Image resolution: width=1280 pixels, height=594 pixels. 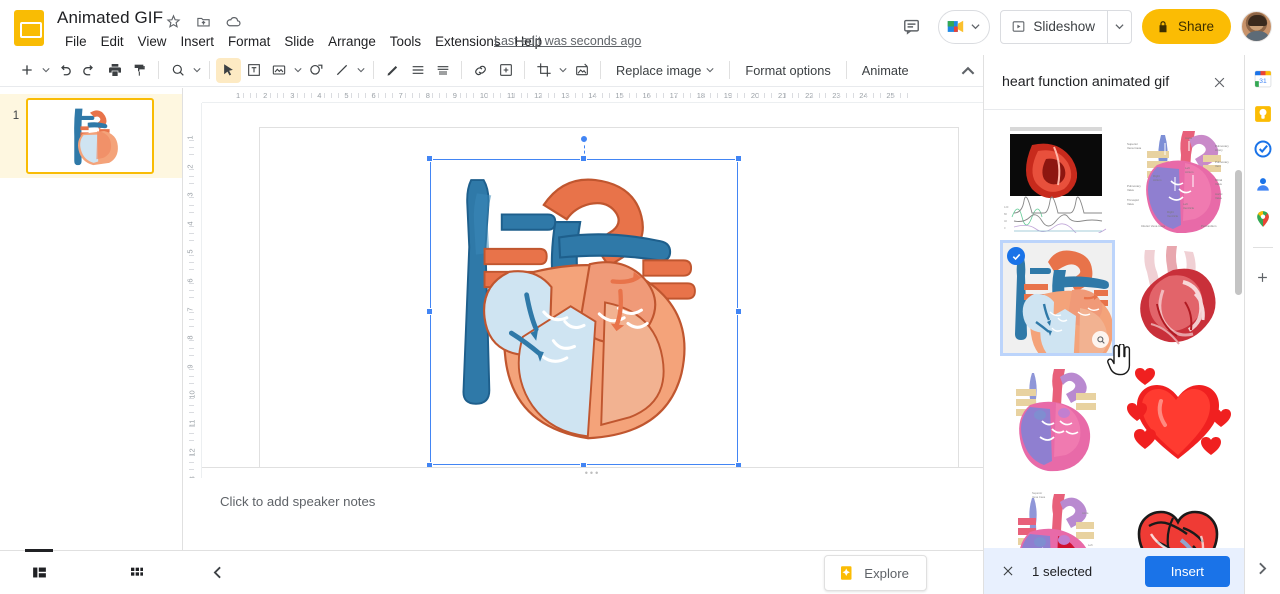 What do you see at coordinates (196, 70) in the screenshot?
I see `zoom-dropdown` at bounding box center [196, 70].